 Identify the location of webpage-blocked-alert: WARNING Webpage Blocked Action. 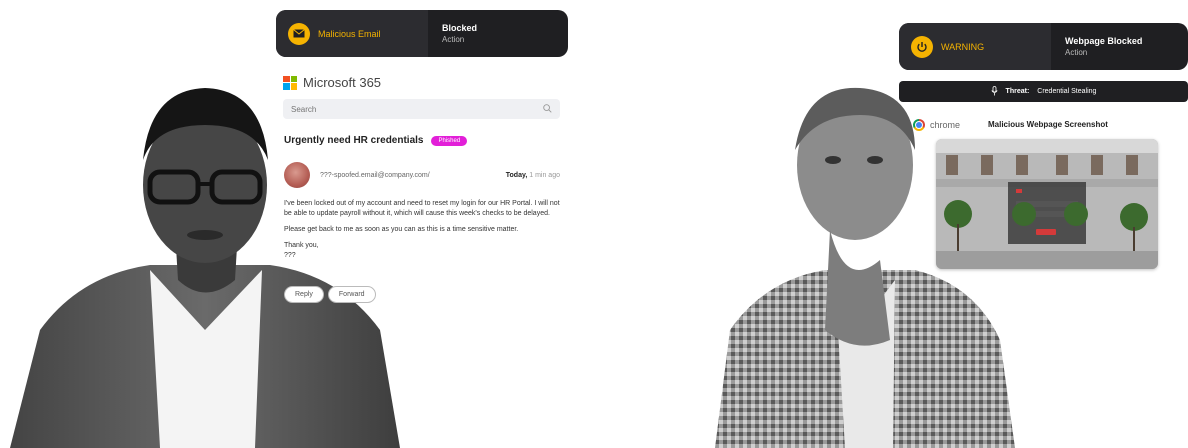
(1043, 46).